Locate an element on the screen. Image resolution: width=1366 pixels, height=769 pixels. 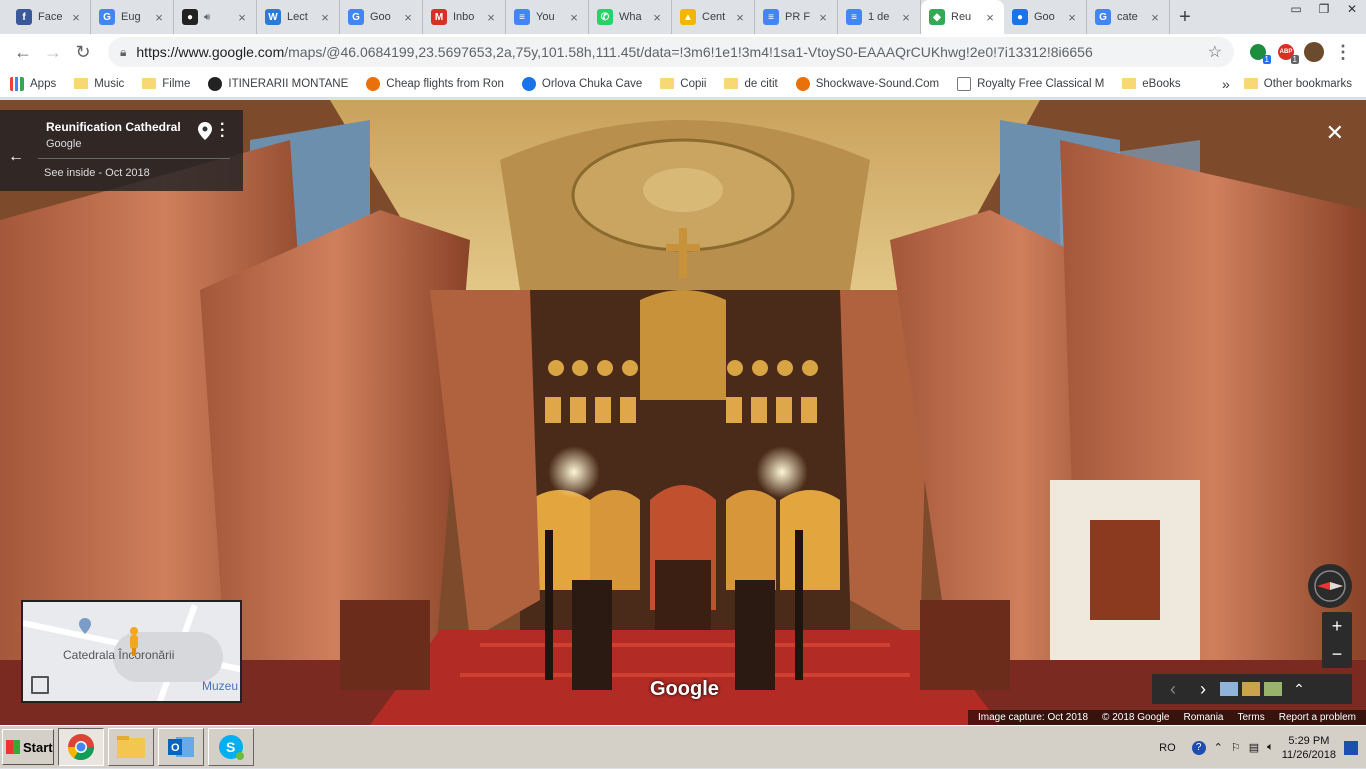
tab-3: W Lect × is located at coordinates (298, 17).